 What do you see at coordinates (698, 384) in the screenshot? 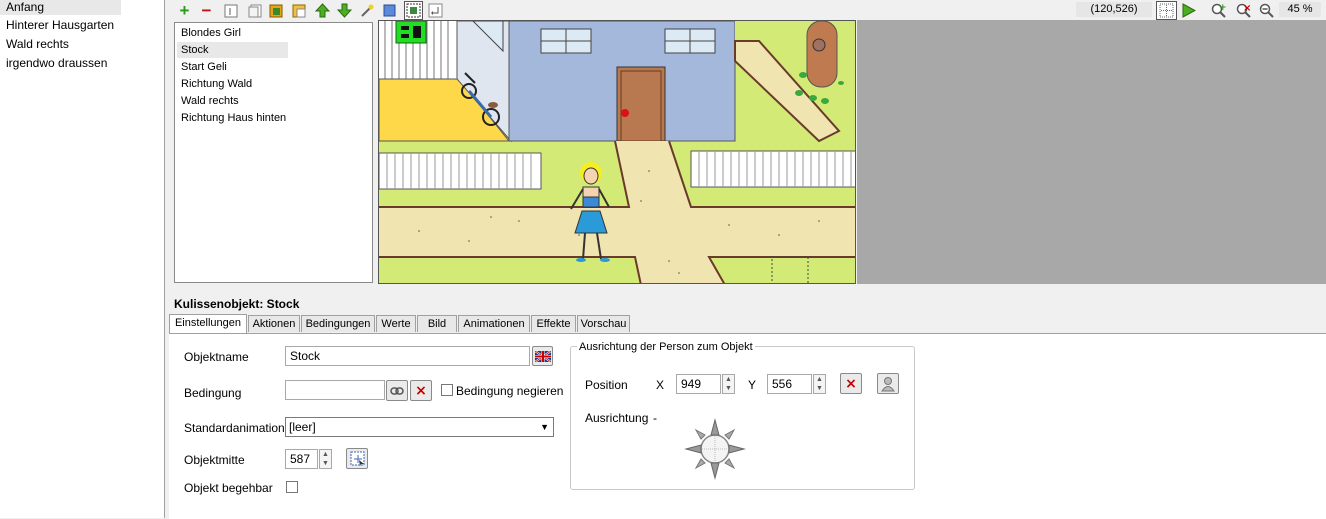
I see `position-x-input: 949` at bounding box center [698, 384].